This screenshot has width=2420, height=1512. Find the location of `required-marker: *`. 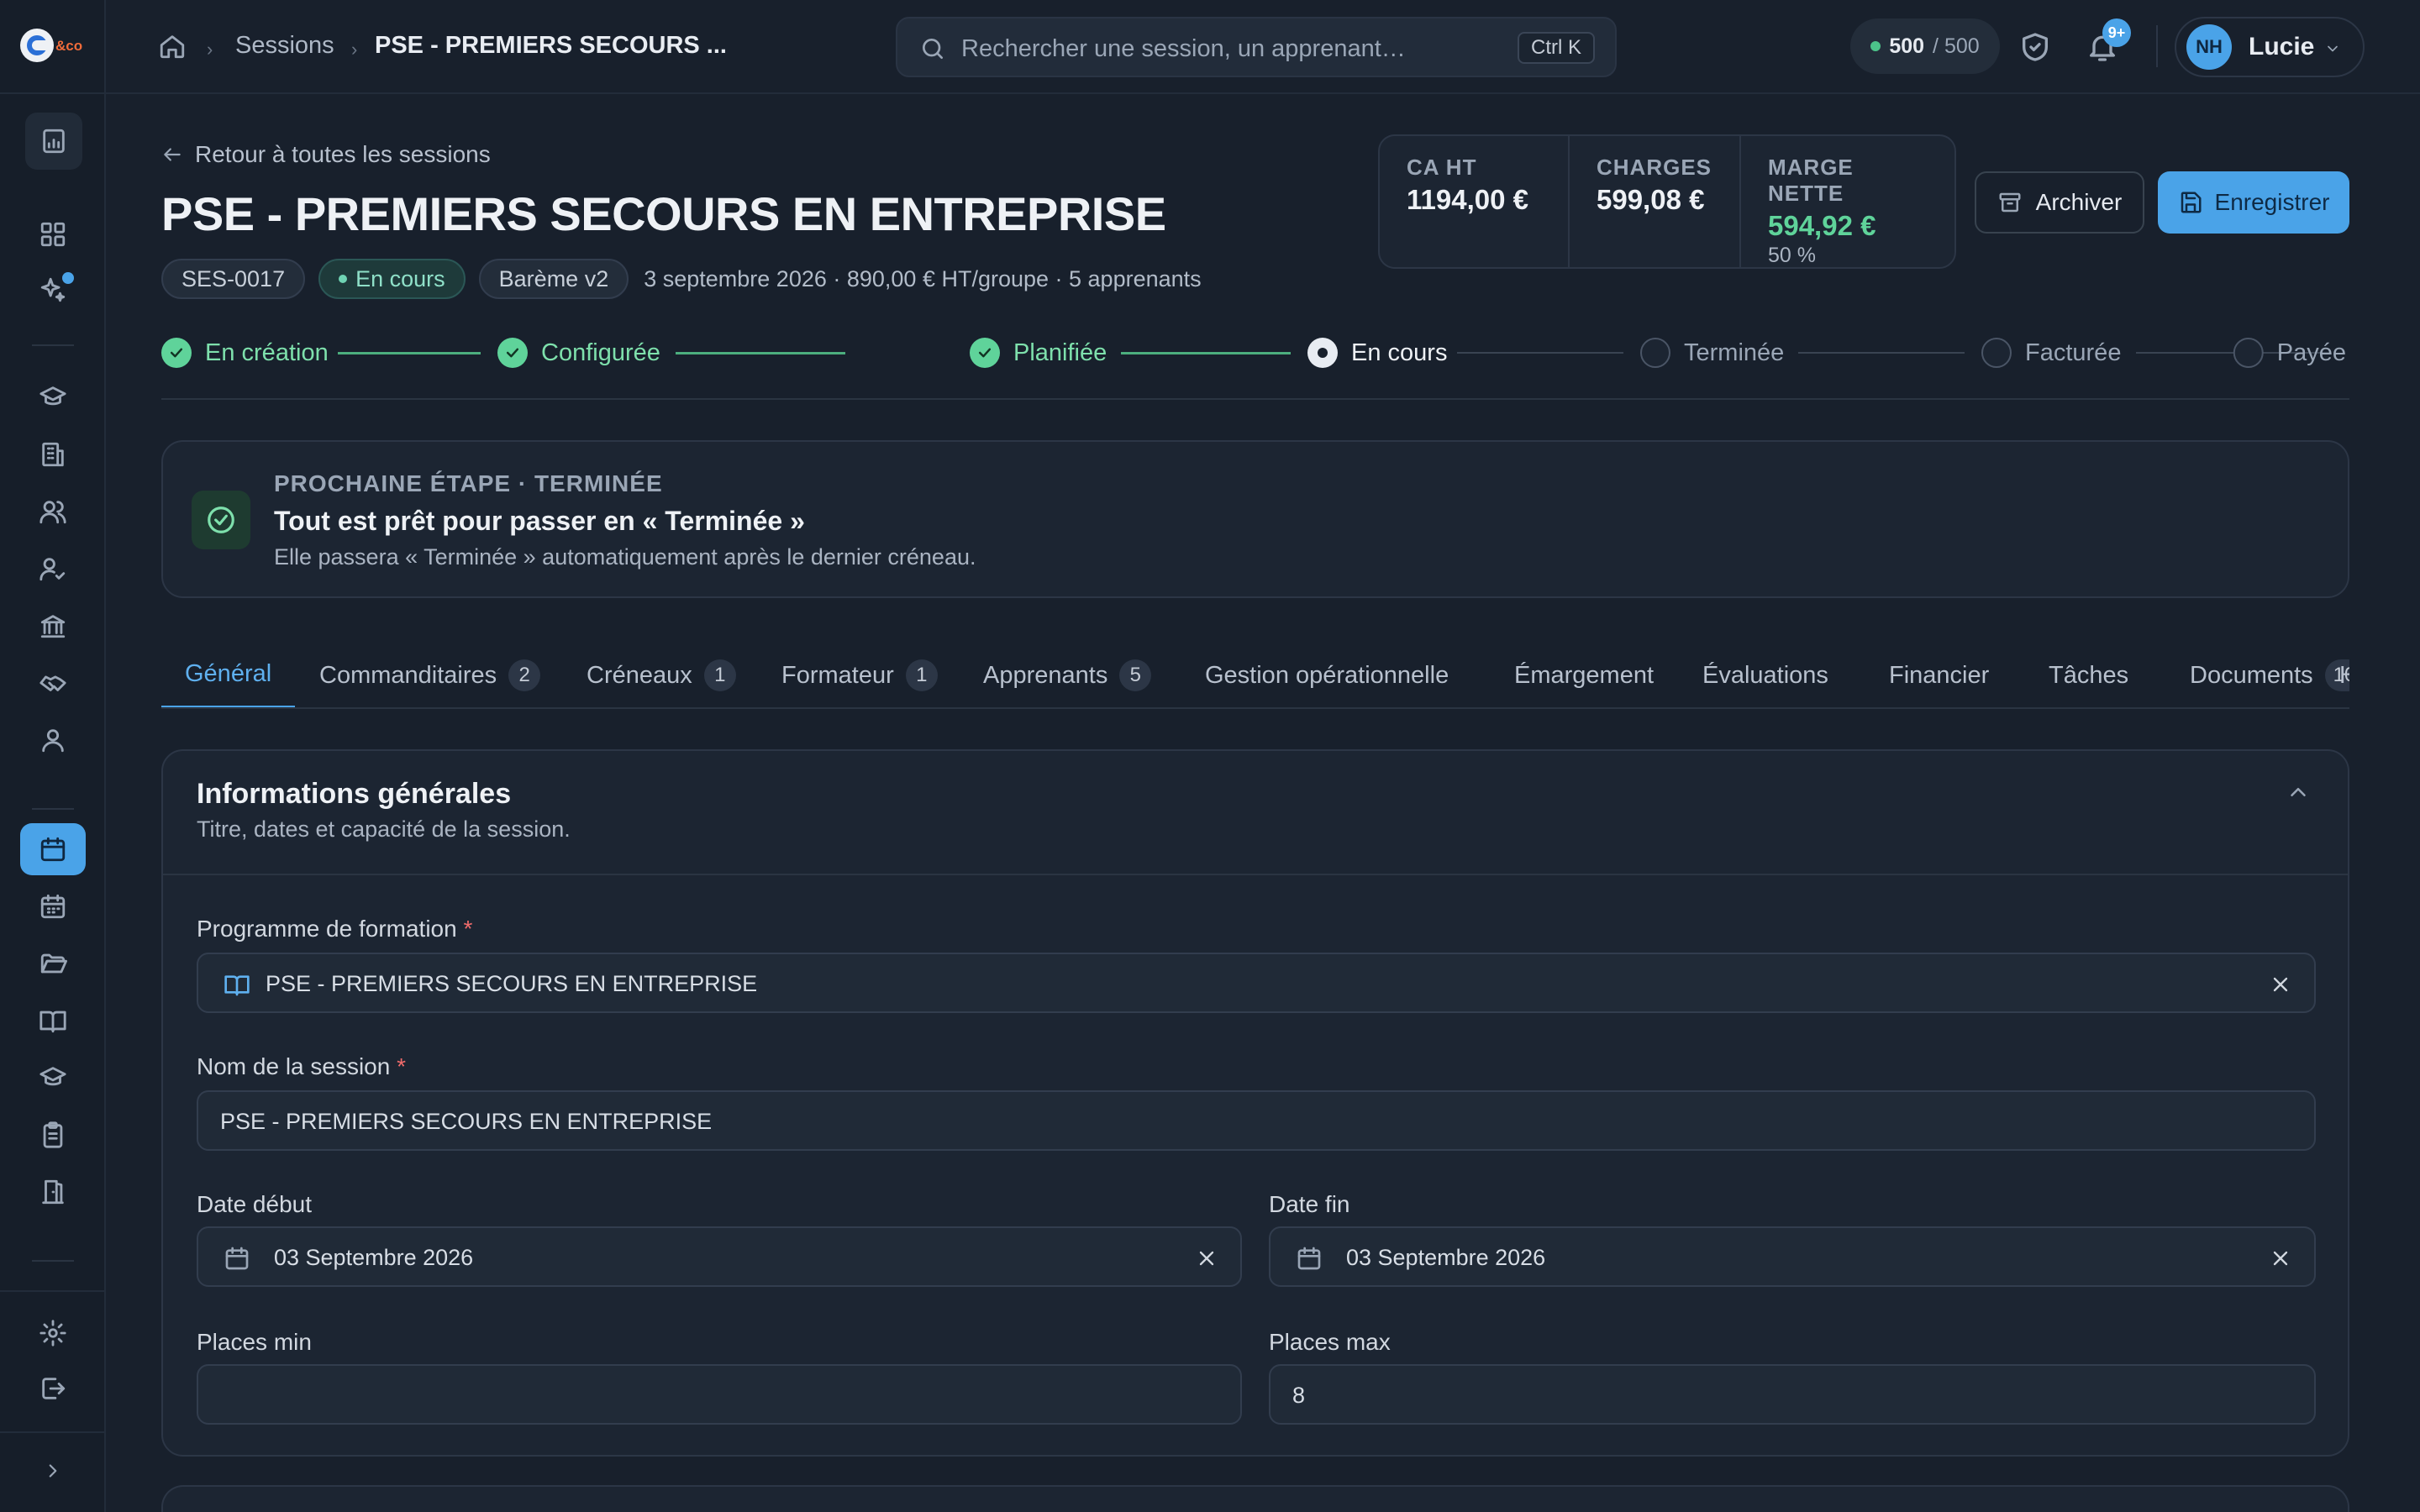

required-marker: * is located at coordinates (468, 929).